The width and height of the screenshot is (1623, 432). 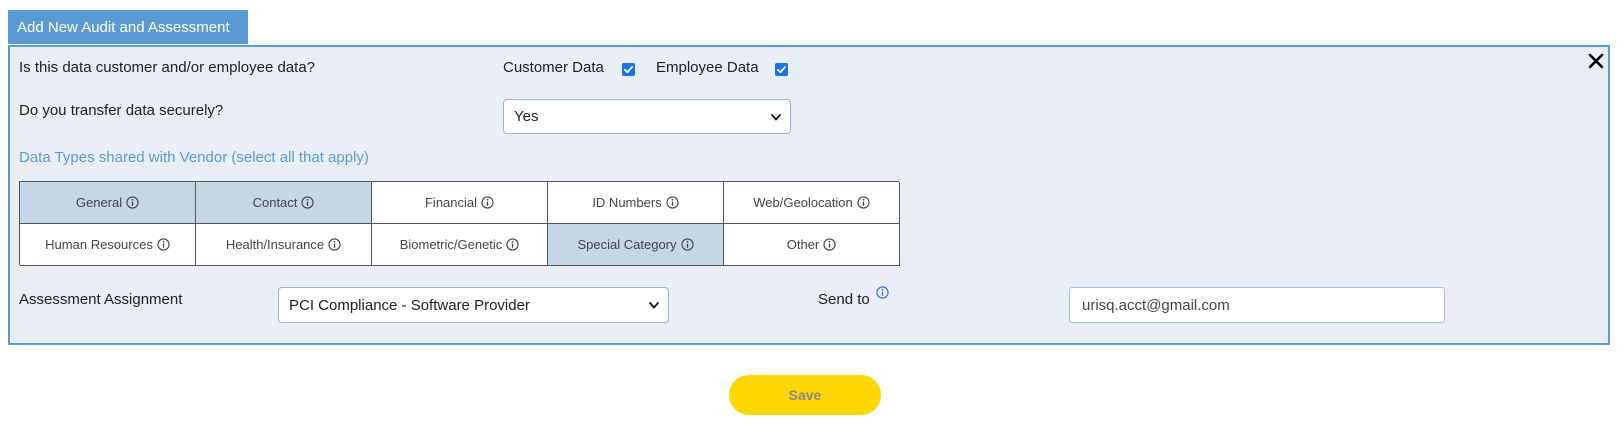 I want to click on data-type-label: Human Resources, so click(x=99, y=244).